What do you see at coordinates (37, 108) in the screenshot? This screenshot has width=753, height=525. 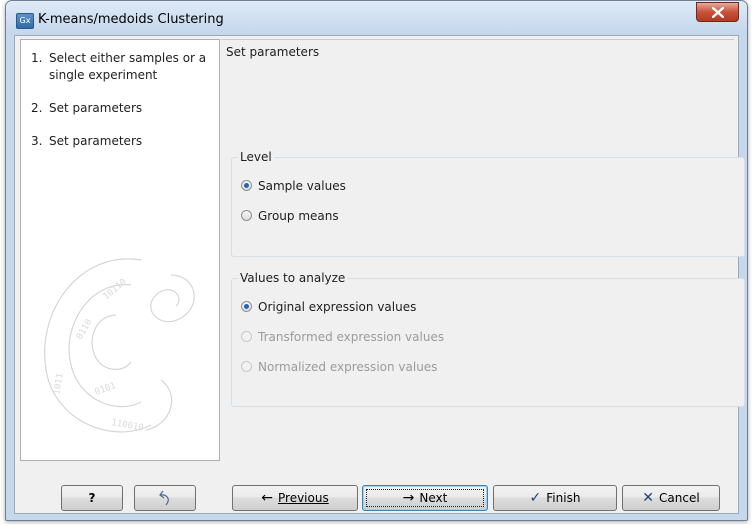 I see `step-2-number: 2.` at bounding box center [37, 108].